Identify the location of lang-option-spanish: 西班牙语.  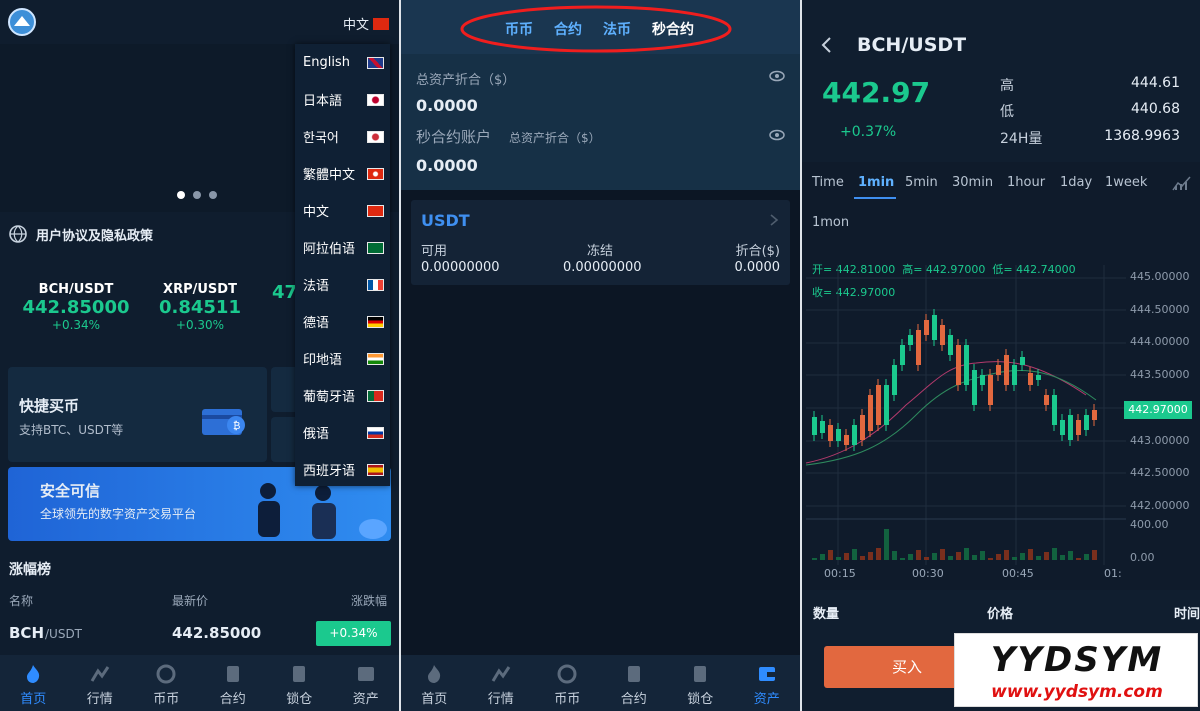
(342, 469).